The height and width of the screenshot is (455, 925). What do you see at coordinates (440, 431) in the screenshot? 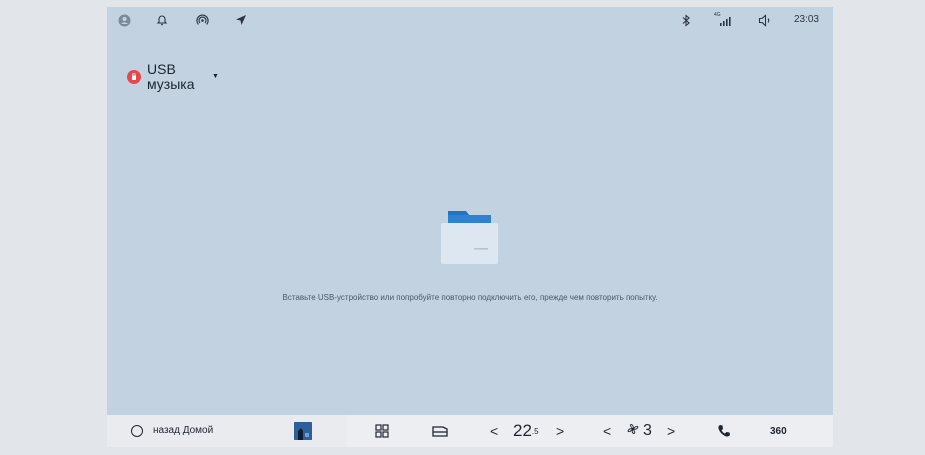
I see `seat-icon` at bounding box center [440, 431].